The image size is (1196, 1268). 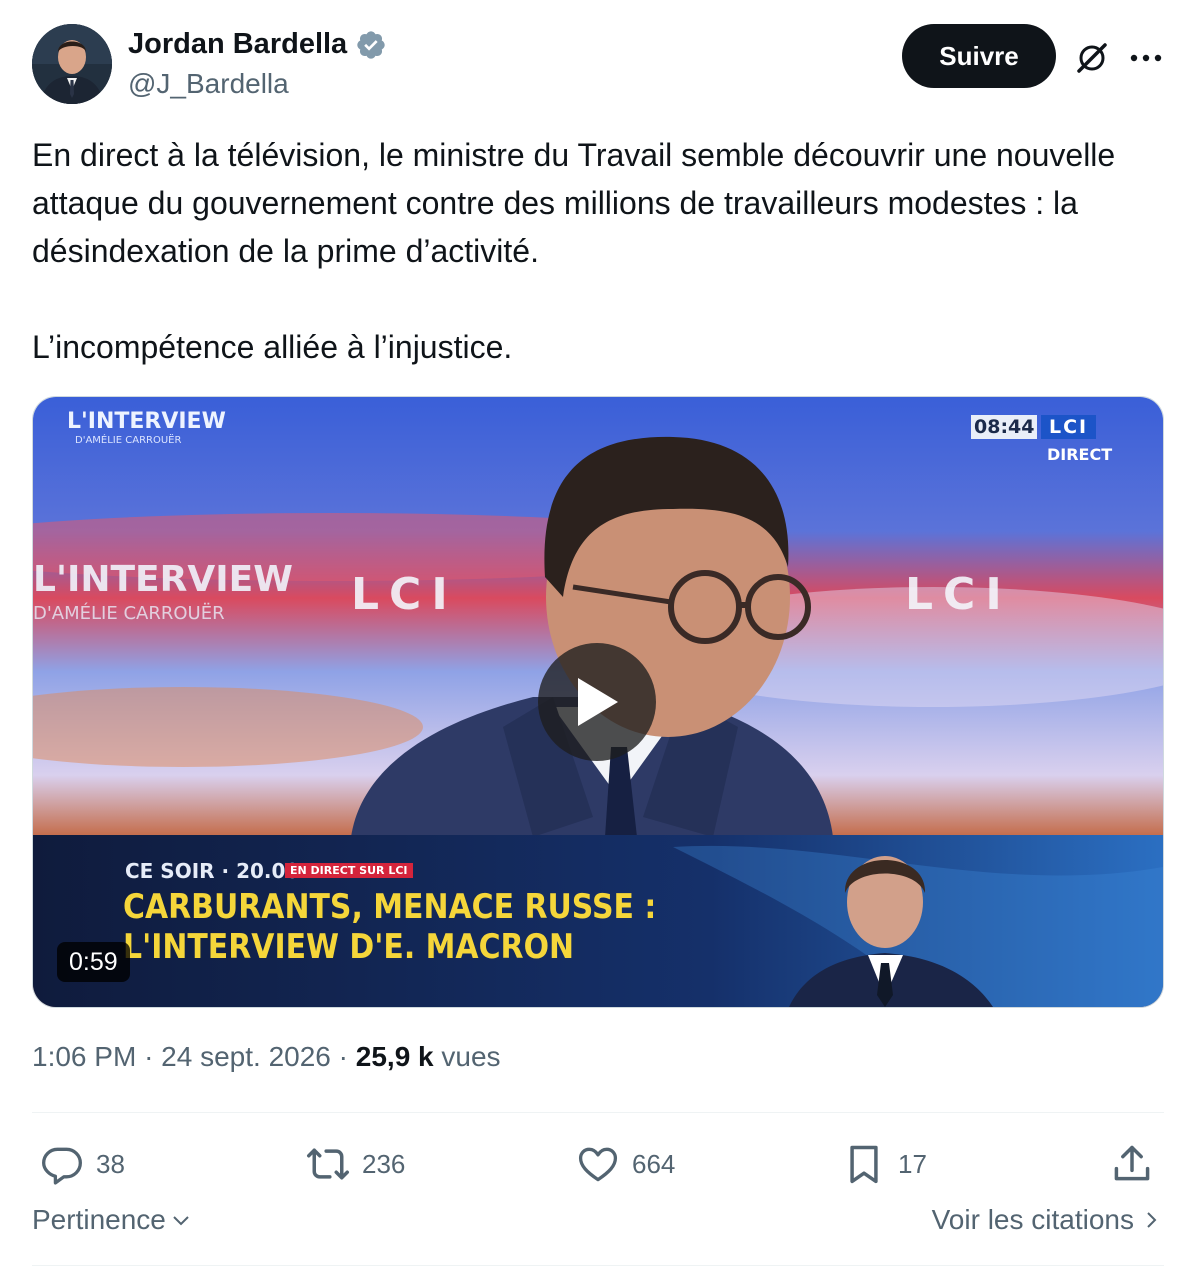 What do you see at coordinates (1092, 58) in the screenshot?
I see `grok-icon` at bounding box center [1092, 58].